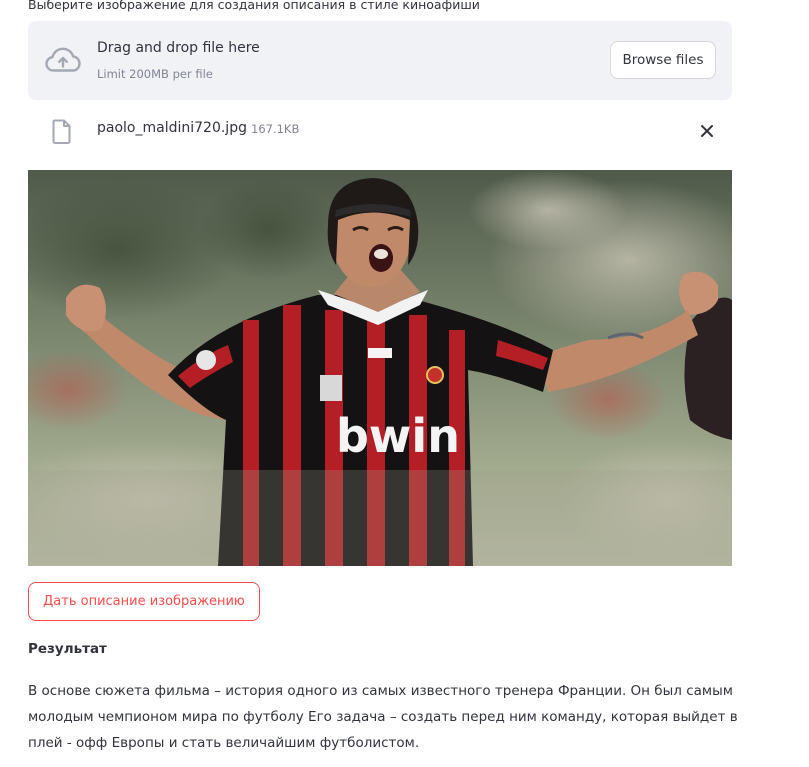 The image size is (809, 767). Describe the element at coordinates (707, 131) in the screenshot. I see `close-icon` at that location.